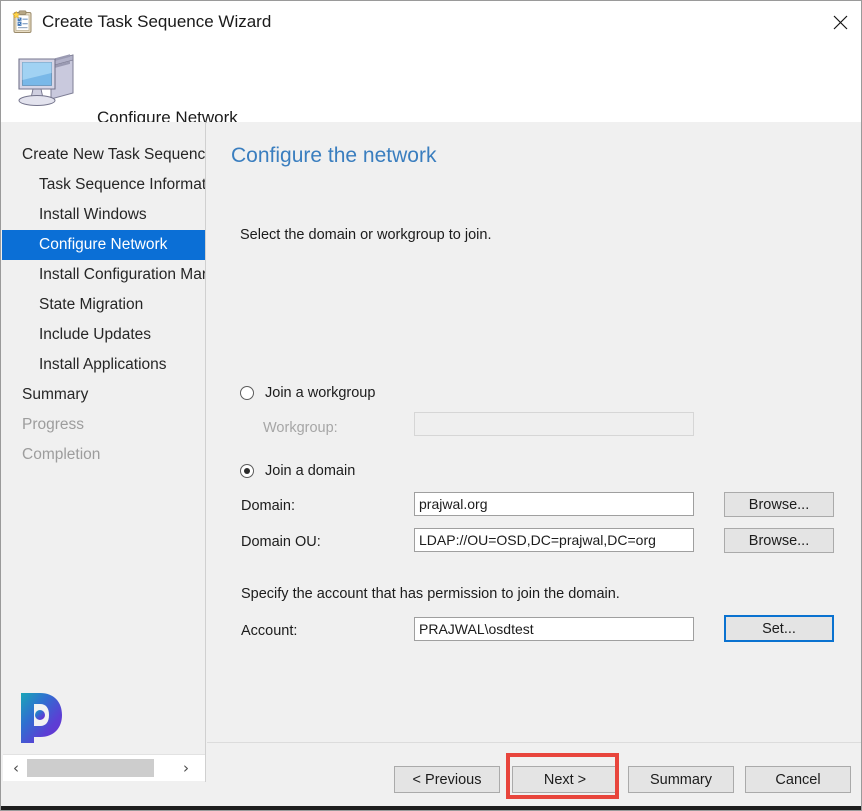 This screenshot has height=811, width=862. Describe the element at coordinates (16, 768) in the screenshot. I see `scroll-left-arrow-icon: ‹` at that location.